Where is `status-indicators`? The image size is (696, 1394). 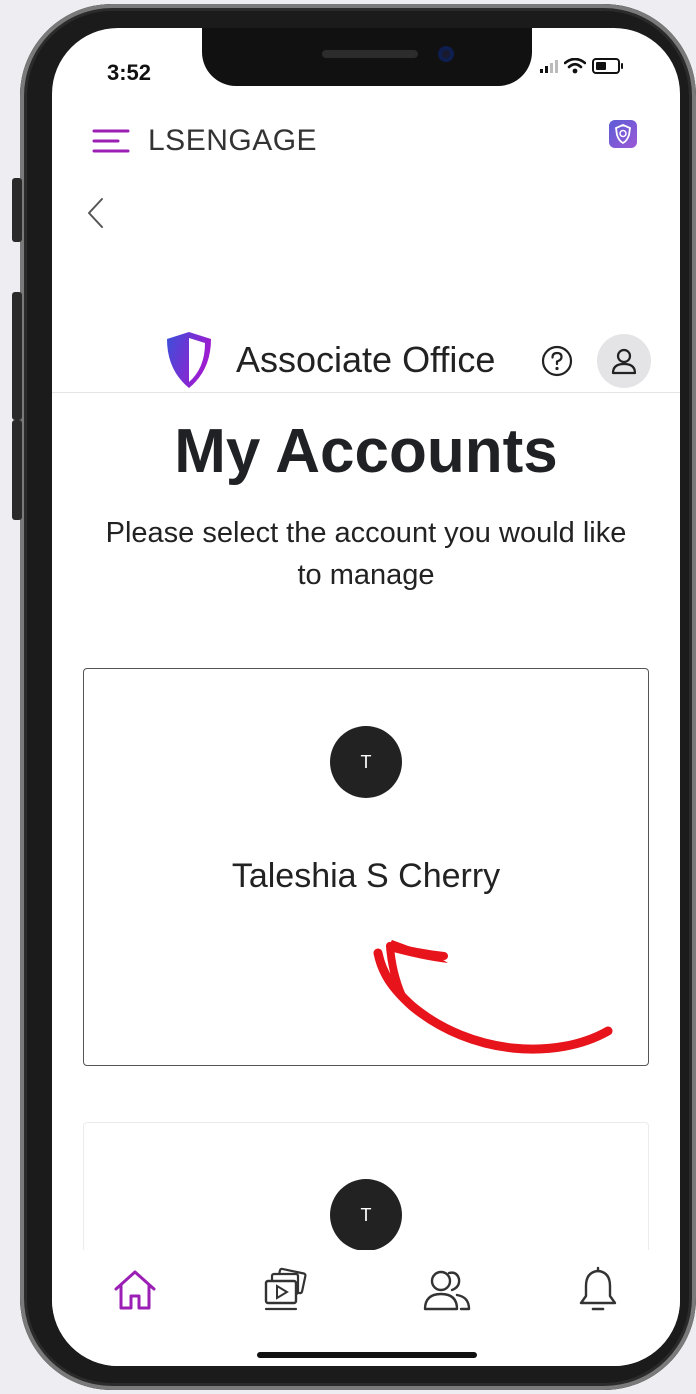
status-indicators is located at coordinates (581, 66).